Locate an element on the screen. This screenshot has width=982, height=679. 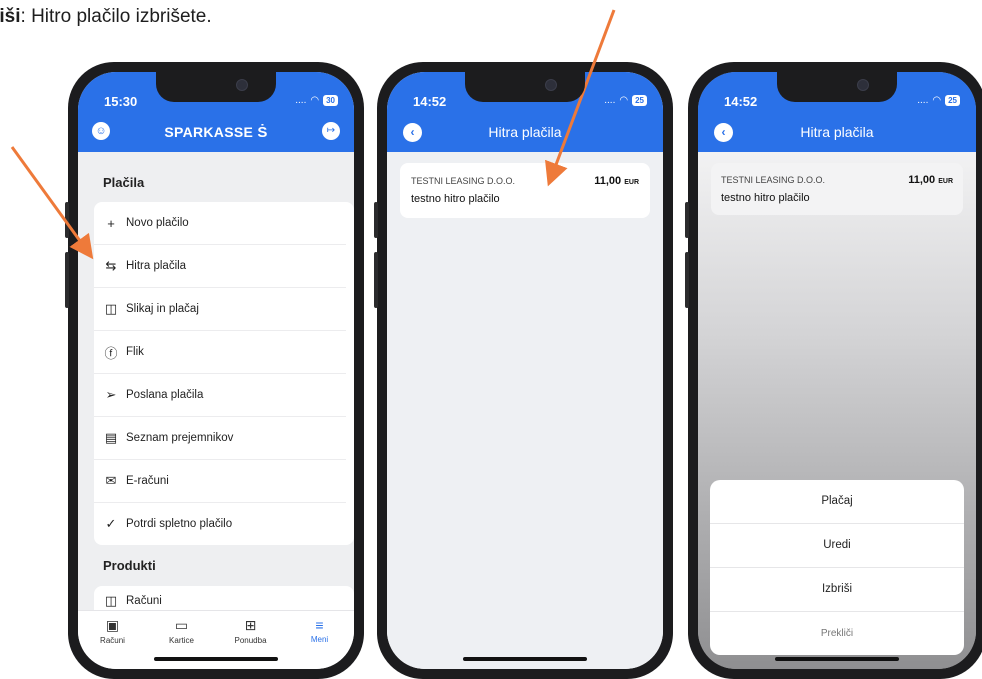
instruction-bold: riši is located at coordinates (10, 16).